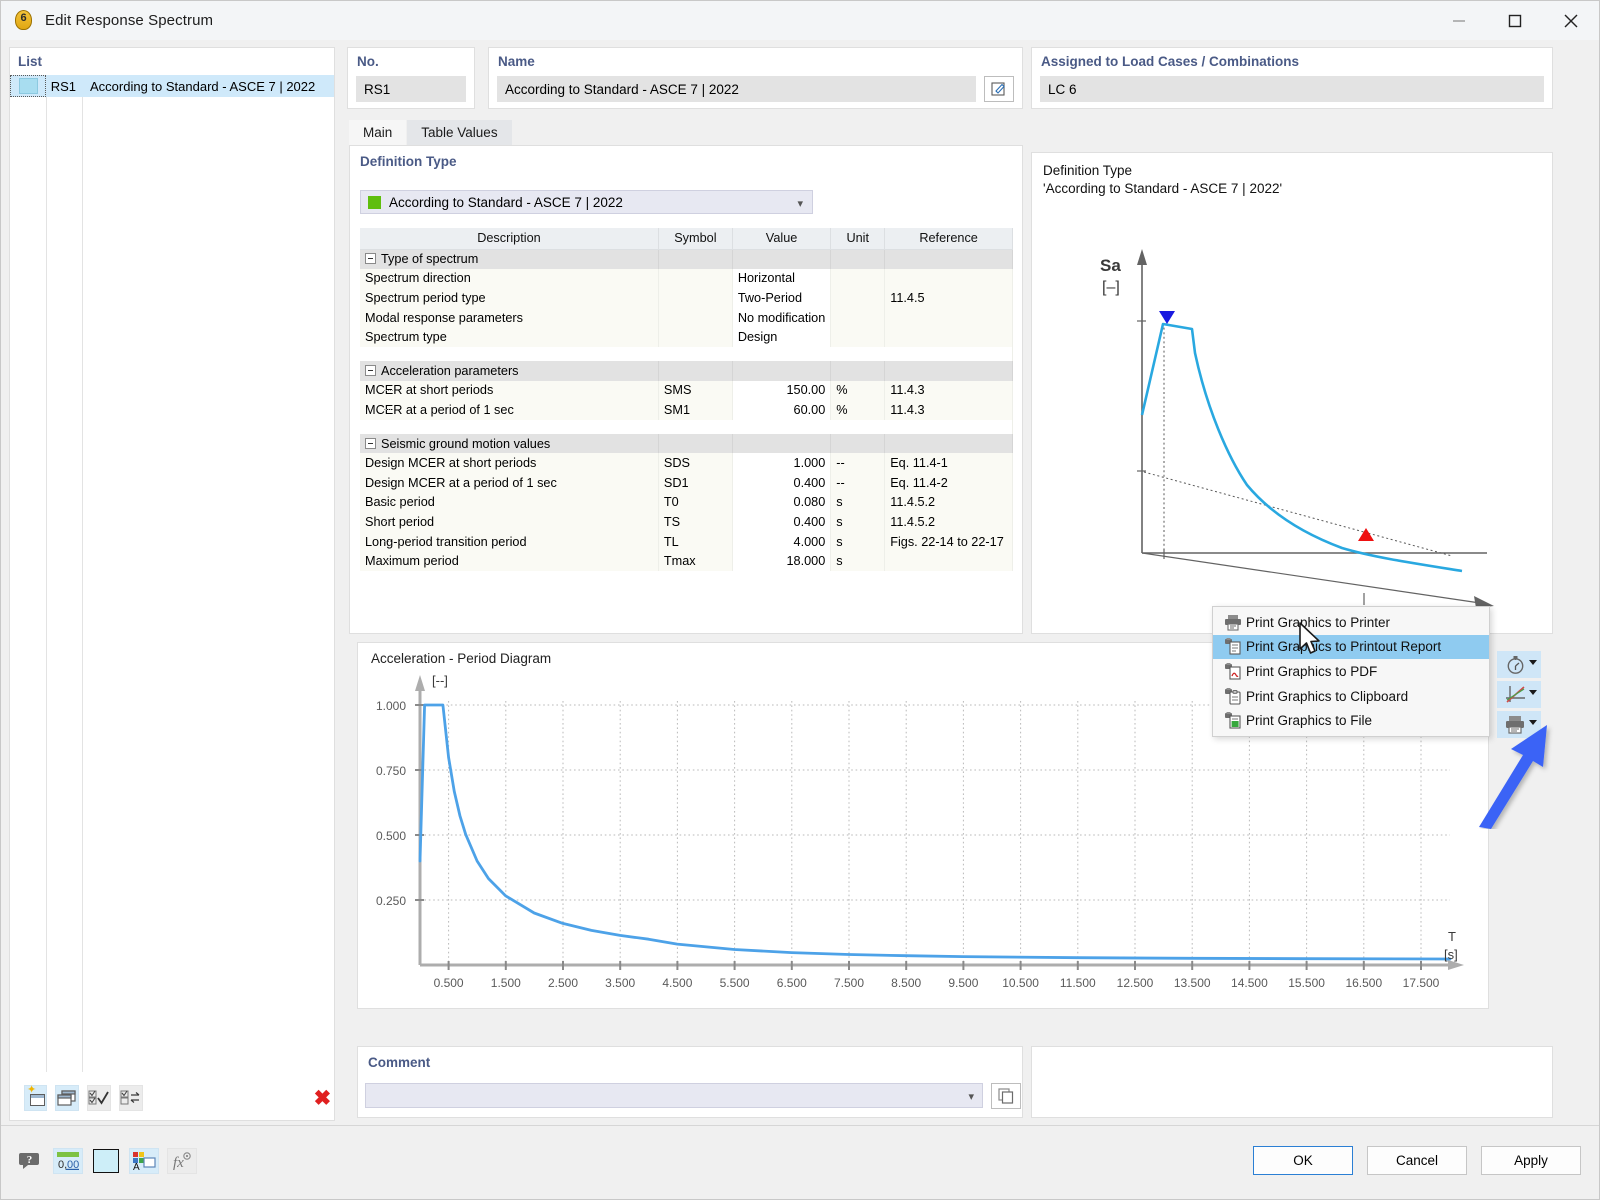  What do you see at coordinates (782, 502) in the screenshot?
I see `cell-value: 0.080` at bounding box center [782, 502].